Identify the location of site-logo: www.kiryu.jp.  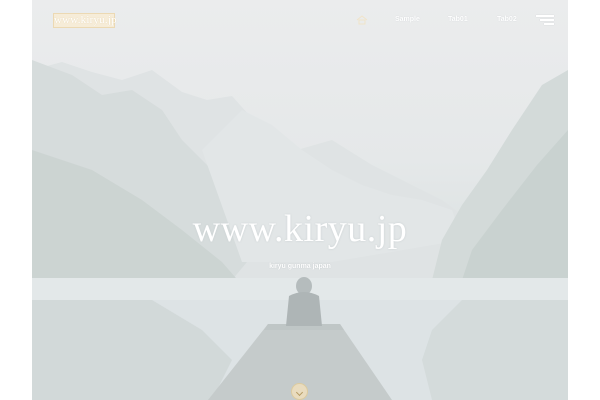
(85, 20).